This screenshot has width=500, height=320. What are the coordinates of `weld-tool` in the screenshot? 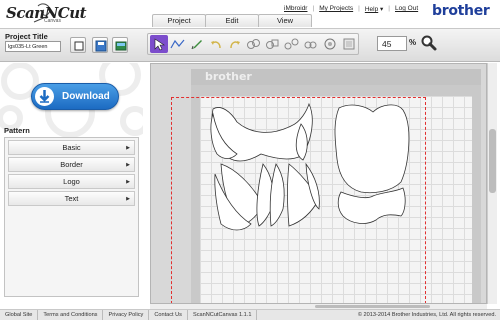 It's located at (254, 44).